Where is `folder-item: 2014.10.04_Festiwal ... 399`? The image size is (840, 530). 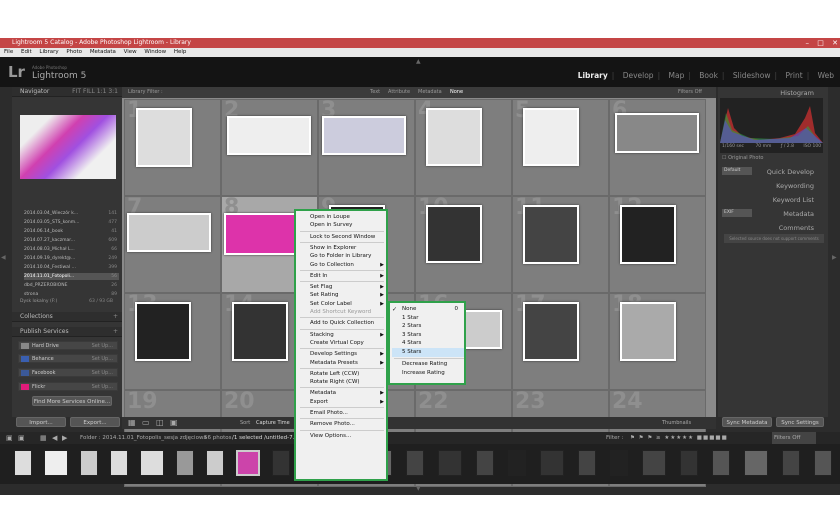
folder-item: 2014.10.04_Festiwal ... 399 is located at coordinates (71, 267).